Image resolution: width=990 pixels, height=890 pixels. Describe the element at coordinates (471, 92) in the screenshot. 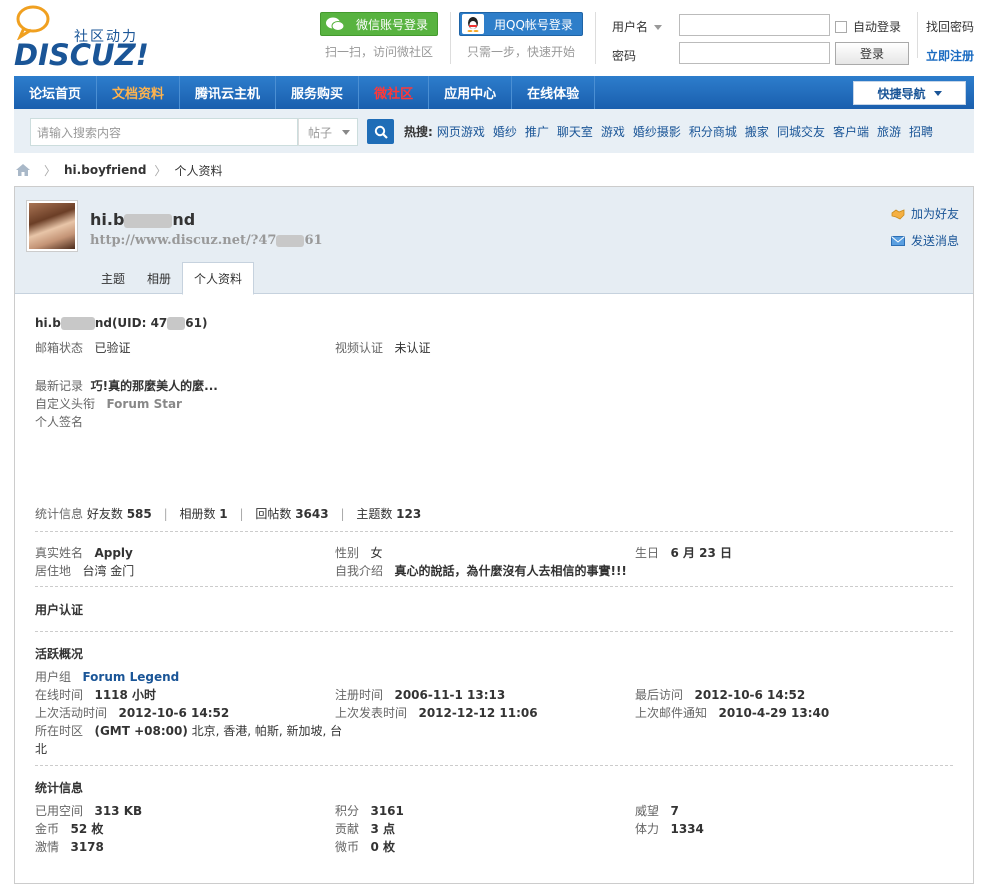

I see `nav-item-app-center: 应用中心` at that location.